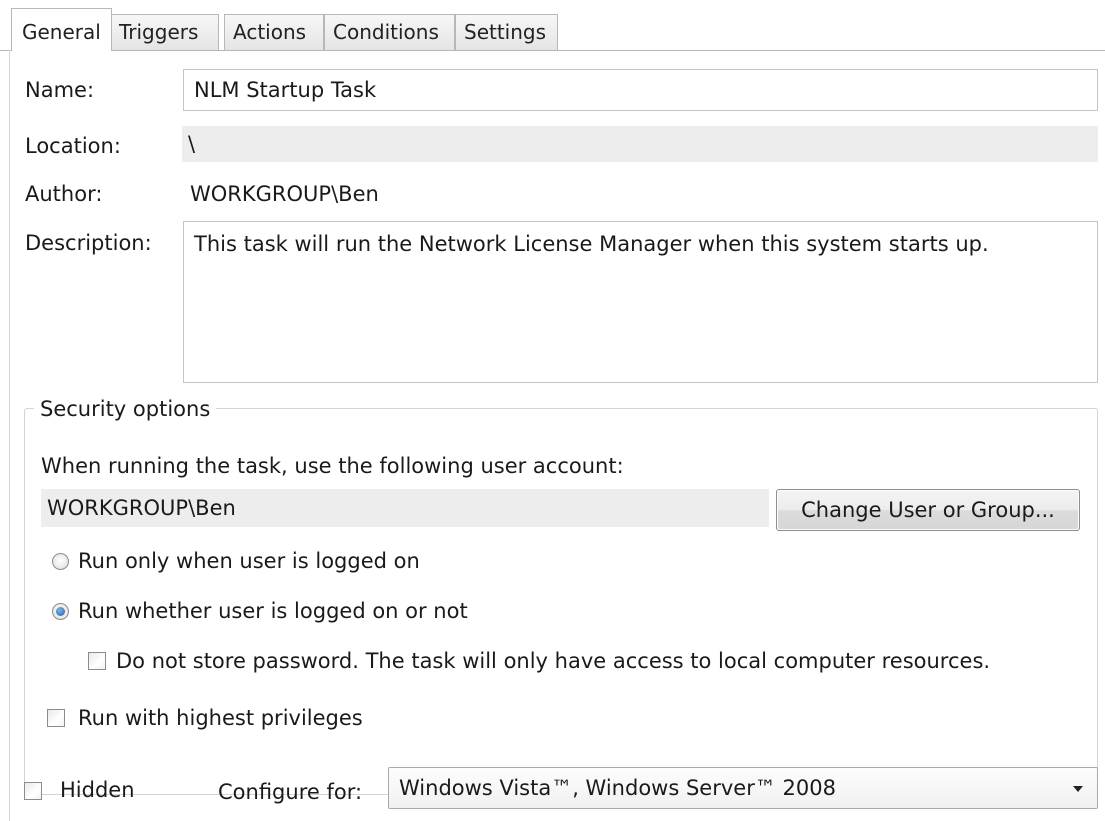 This screenshot has height=821, width=1105. I want to click on description-label: Description:, so click(88, 243).